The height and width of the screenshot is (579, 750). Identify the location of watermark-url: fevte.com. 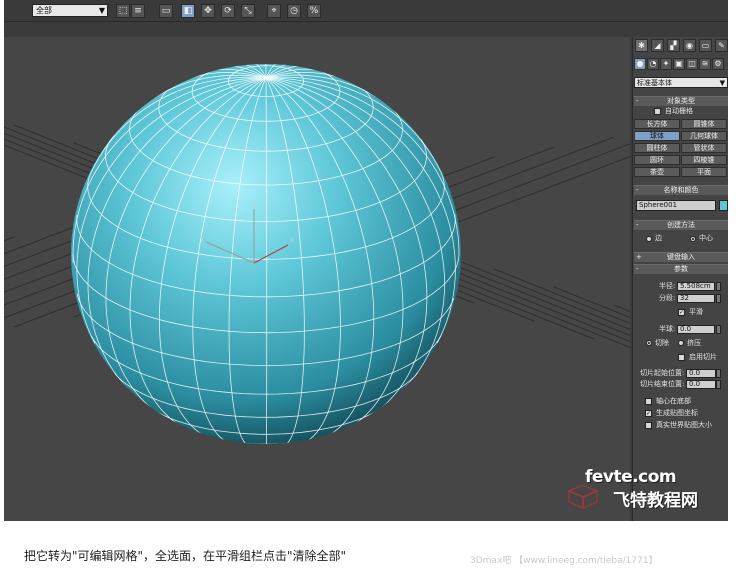
(631, 477).